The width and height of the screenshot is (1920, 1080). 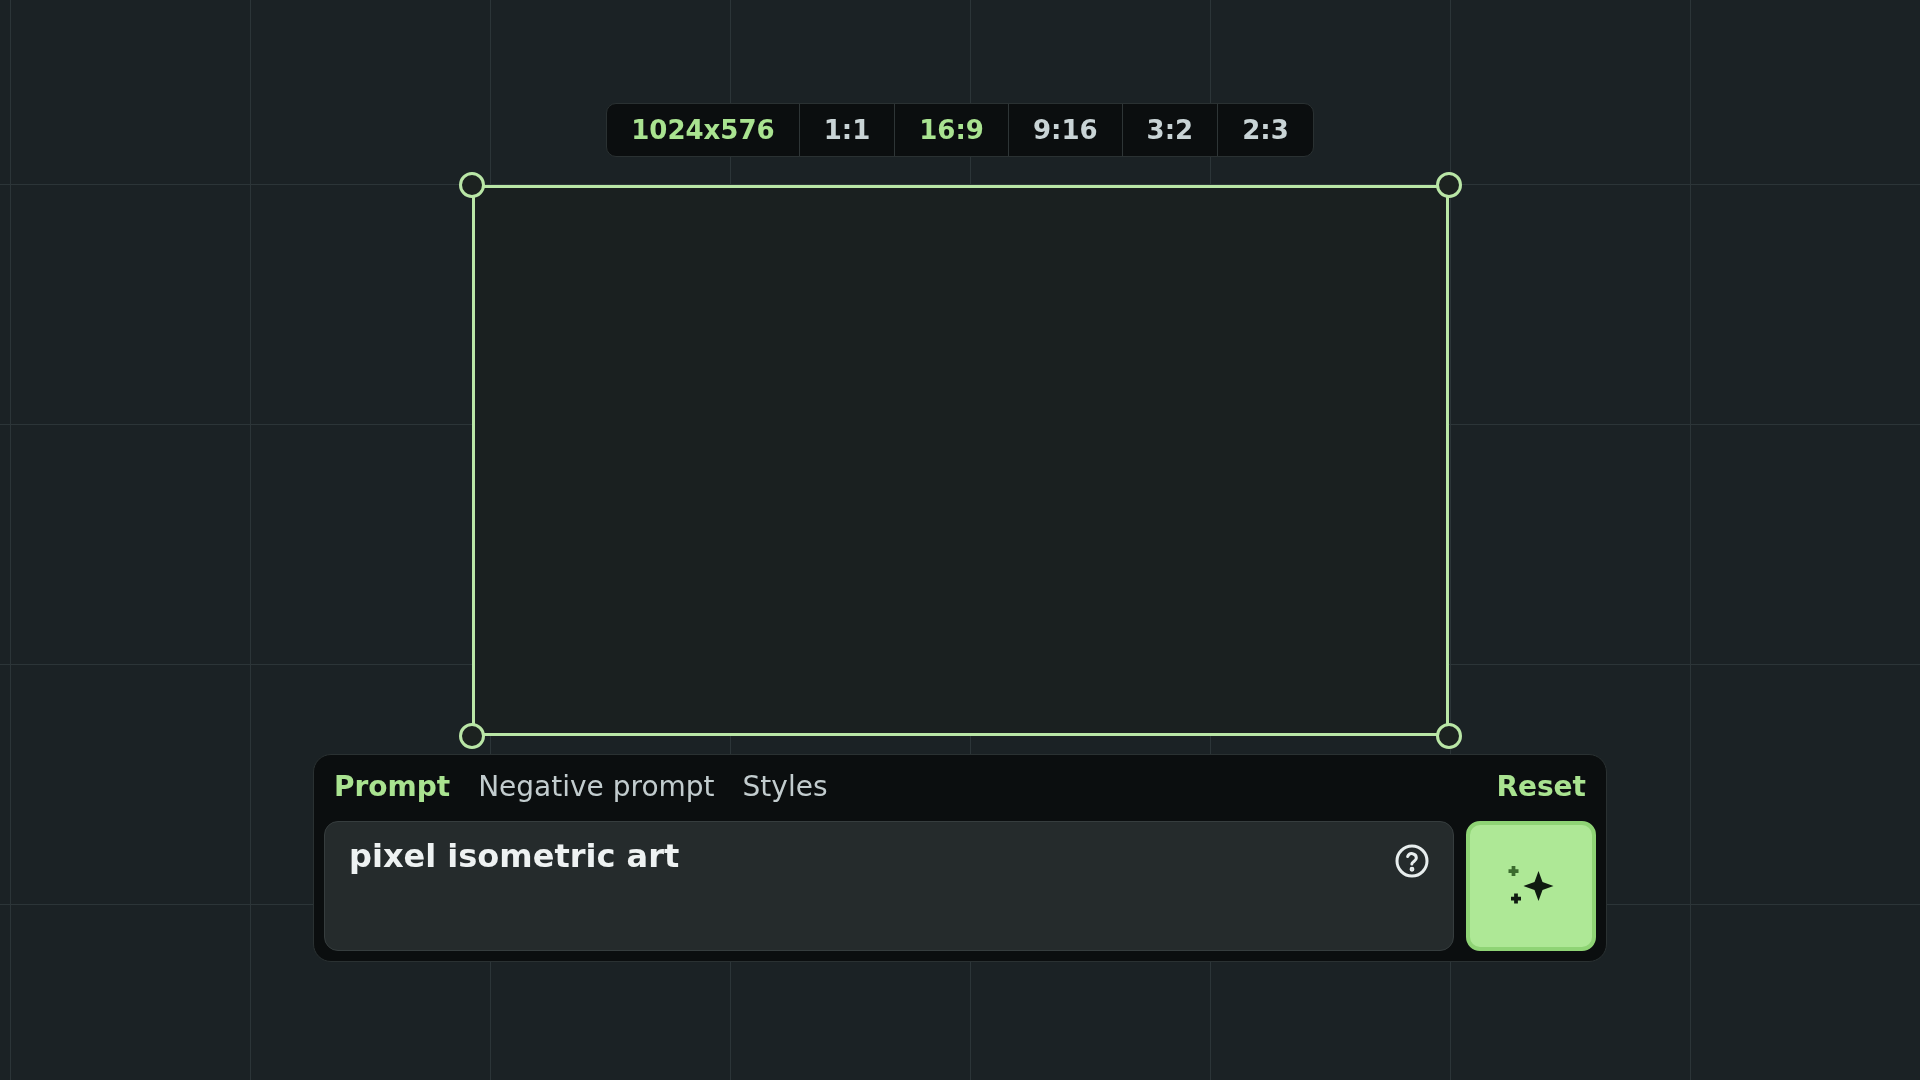 What do you see at coordinates (889, 886) in the screenshot?
I see `prompt-field: pixel isometric art` at bounding box center [889, 886].